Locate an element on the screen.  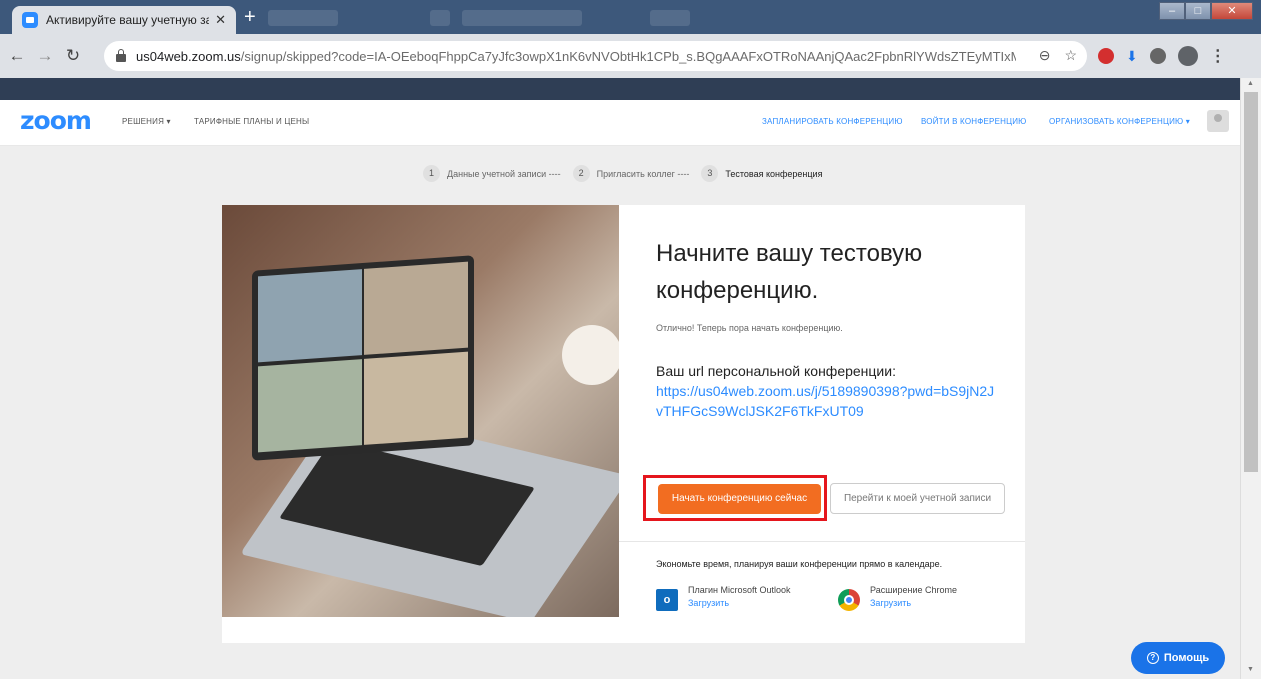
zoom-magnifier-icon: ⊖ is located at coordinates (1045, 55).